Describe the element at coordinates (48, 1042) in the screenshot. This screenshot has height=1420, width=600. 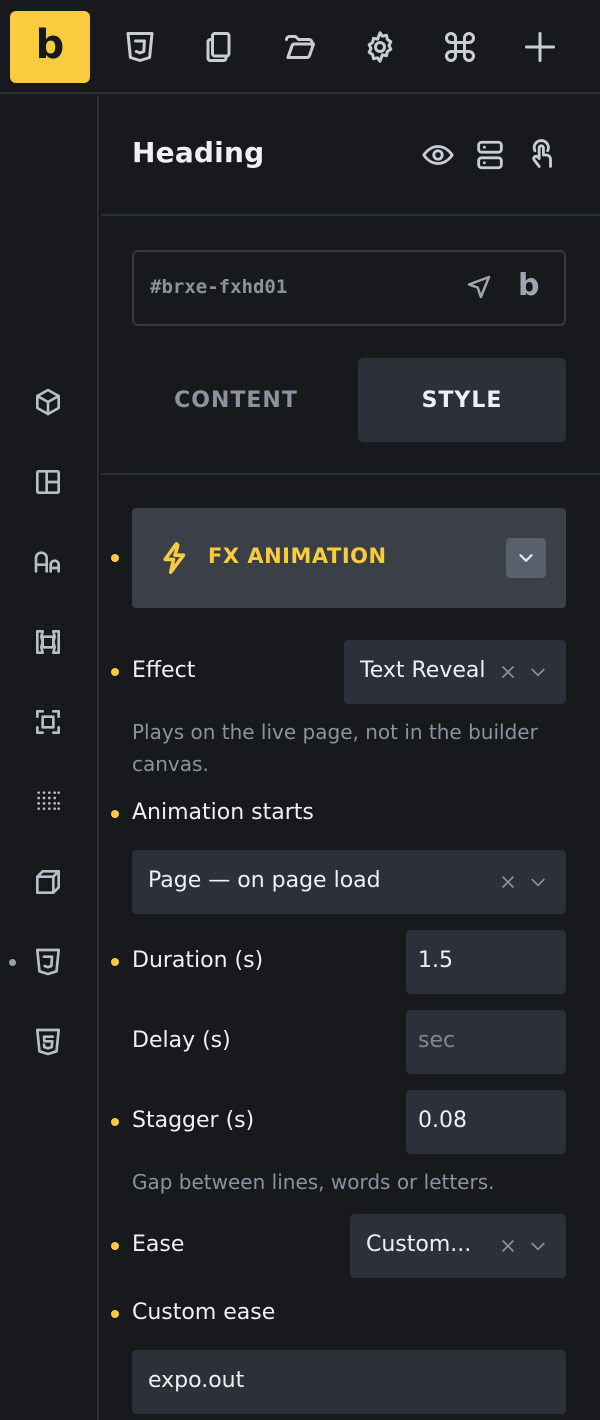
I see `html5-icon` at that location.